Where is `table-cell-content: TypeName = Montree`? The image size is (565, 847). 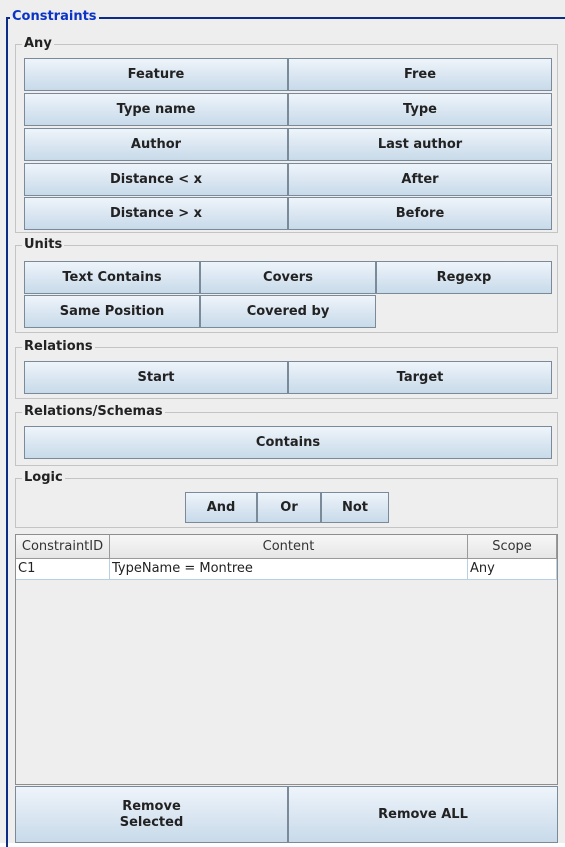
table-cell-content: TypeName = Montree is located at coordinates (289, 569).